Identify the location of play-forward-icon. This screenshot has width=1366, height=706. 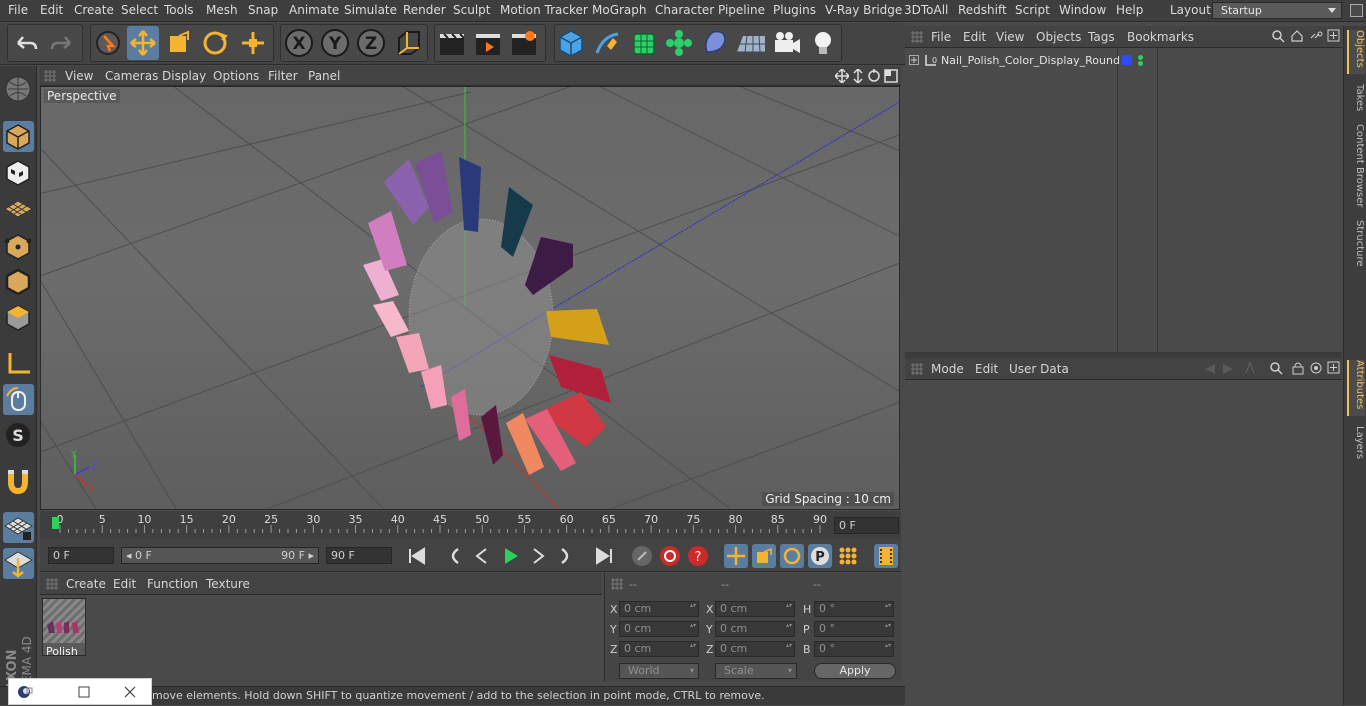
(510, 556).